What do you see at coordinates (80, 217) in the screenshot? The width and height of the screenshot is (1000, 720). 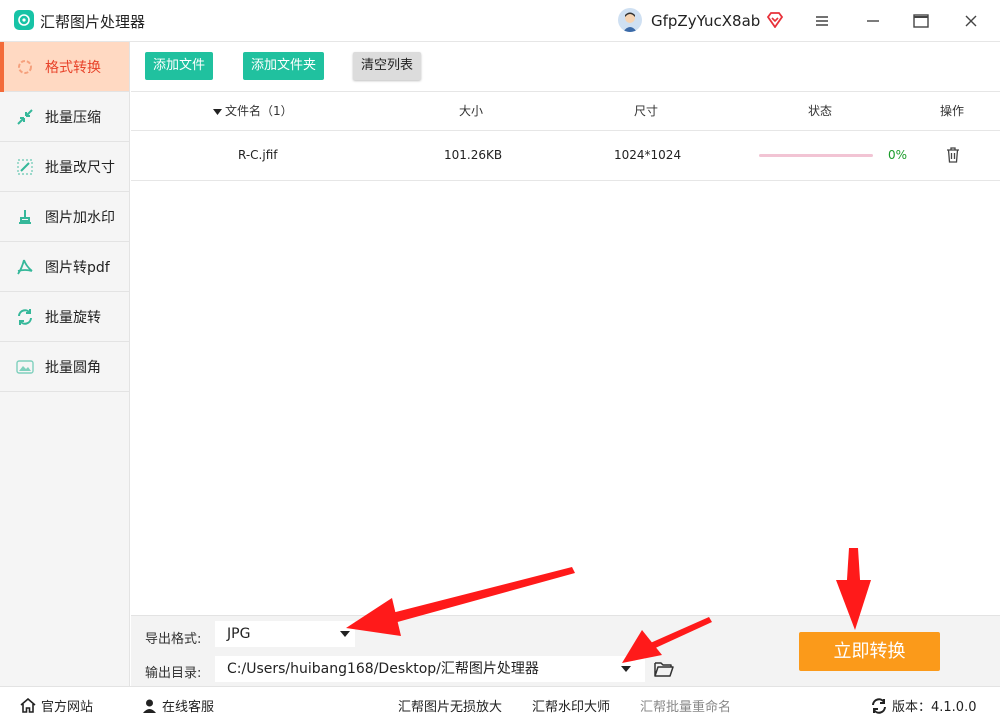 I see `sidebar-item-label: 图片加水印` at bounding box center [80, 217].